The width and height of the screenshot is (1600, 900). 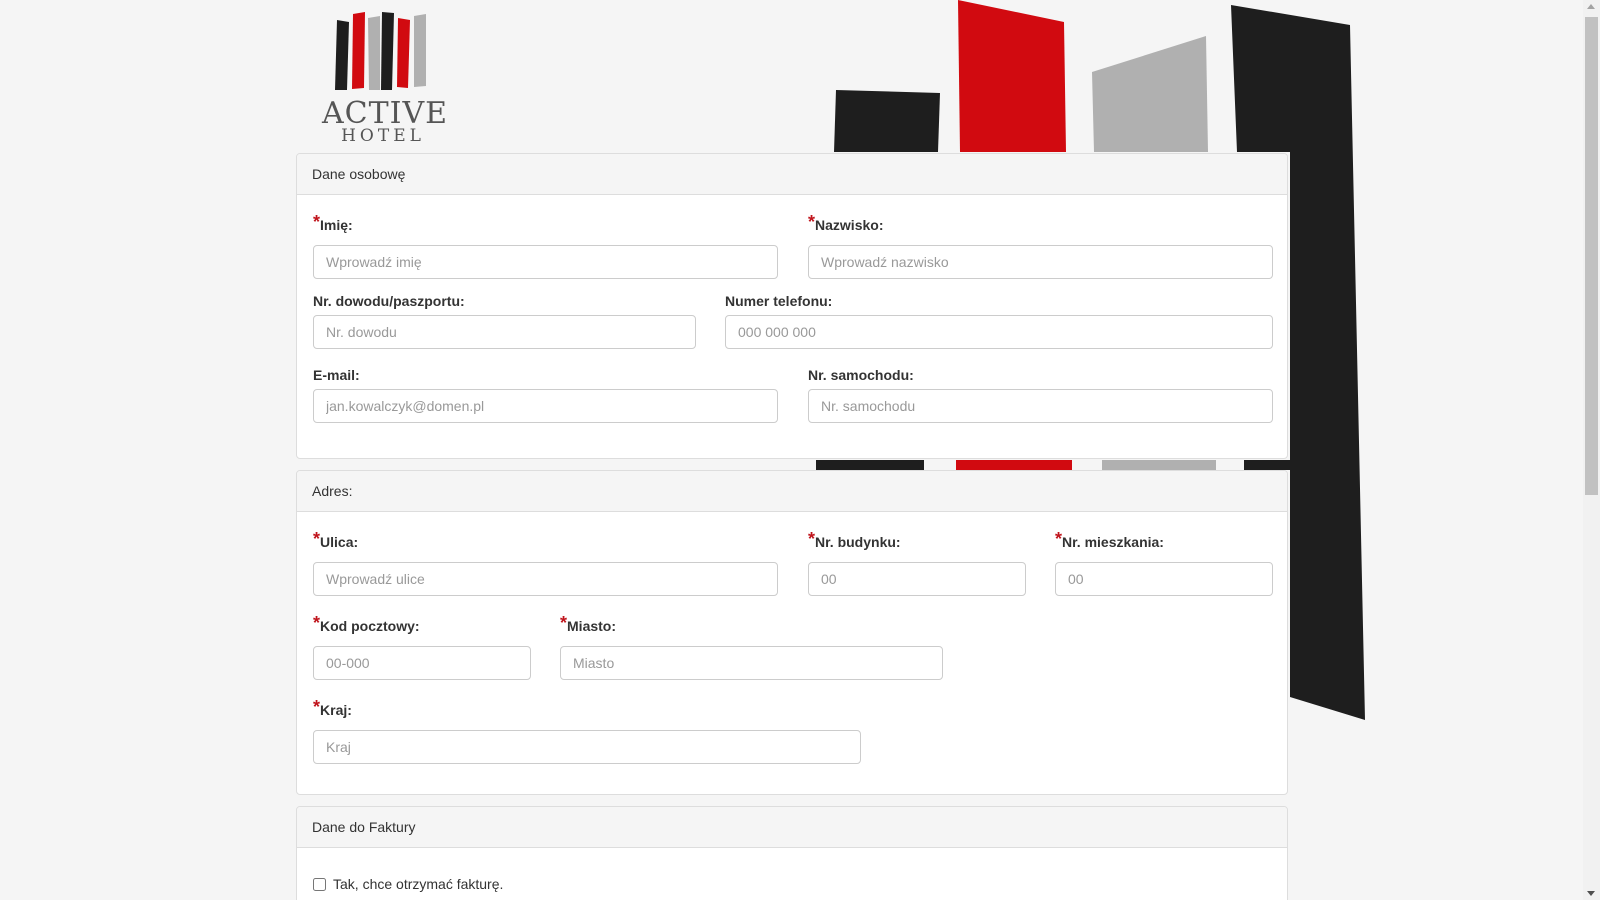 What do you see at coordinates (779, 301) in the screenshot?
I see `phone-label: Numer telefonu:` at bounding box center [779, 301].